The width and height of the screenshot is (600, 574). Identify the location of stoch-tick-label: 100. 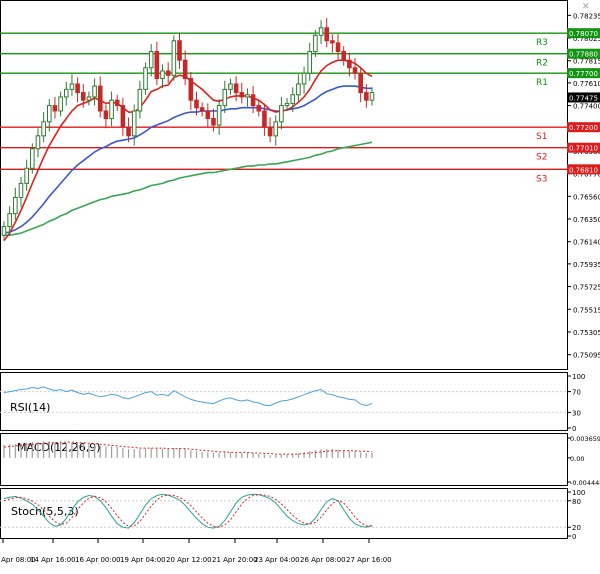
(578, 493).